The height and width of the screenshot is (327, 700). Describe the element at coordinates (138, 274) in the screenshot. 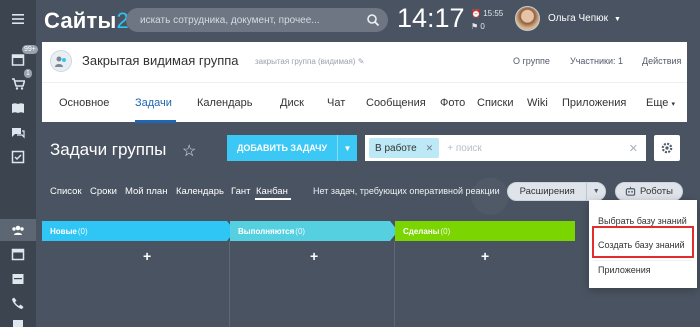

I see `kanban-column-new: Новые (0) +` at that location.